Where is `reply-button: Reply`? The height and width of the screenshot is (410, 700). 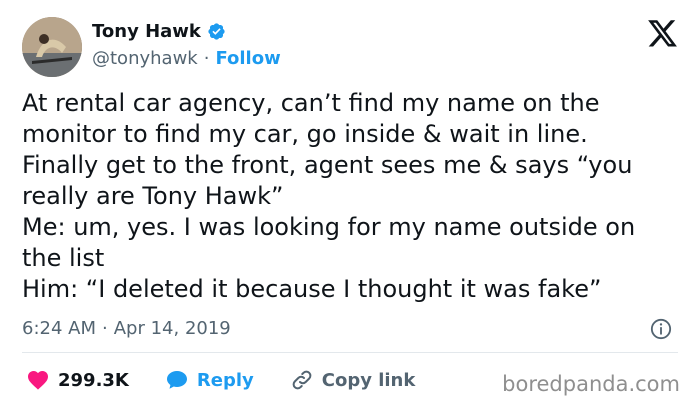 reply-button: Reply is located at coordinates (209, 380).